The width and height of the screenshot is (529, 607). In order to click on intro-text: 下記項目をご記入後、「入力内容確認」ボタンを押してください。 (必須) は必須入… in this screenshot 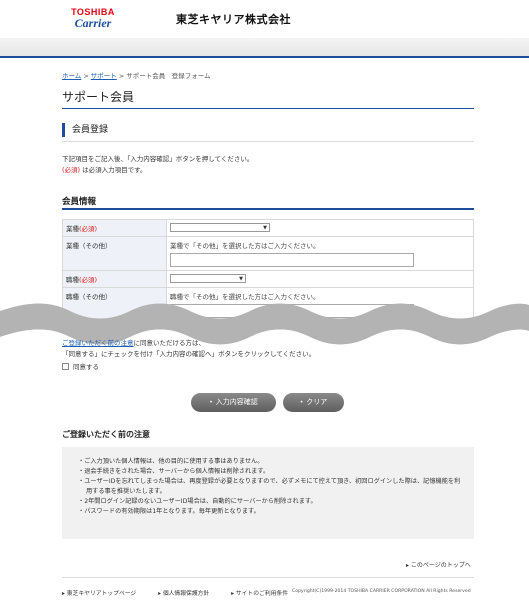, I will do `click(157, 165)`.